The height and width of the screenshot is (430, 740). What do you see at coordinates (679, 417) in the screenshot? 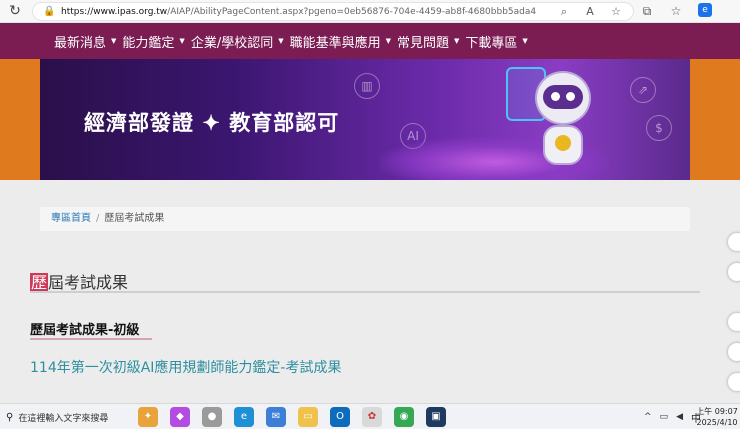
I see `speaker-icon: ◀` at bounding box center [679, 417].